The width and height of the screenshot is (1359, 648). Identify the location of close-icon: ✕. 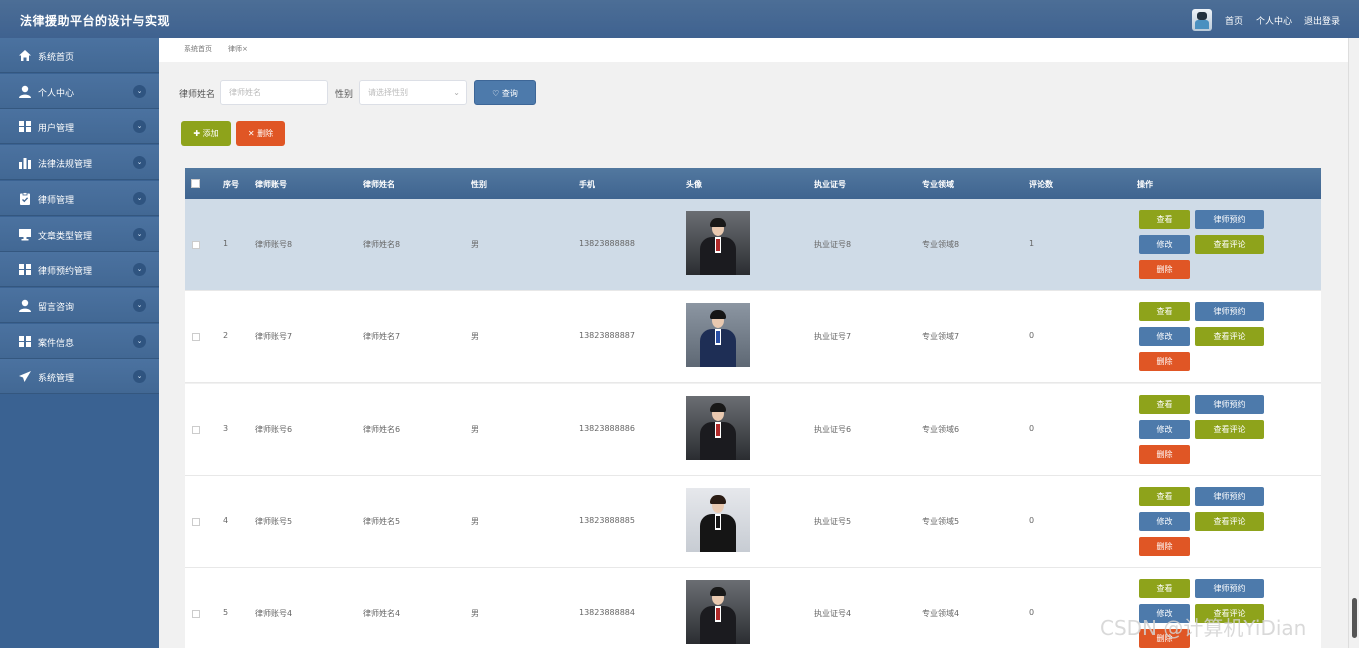
(251, 133).